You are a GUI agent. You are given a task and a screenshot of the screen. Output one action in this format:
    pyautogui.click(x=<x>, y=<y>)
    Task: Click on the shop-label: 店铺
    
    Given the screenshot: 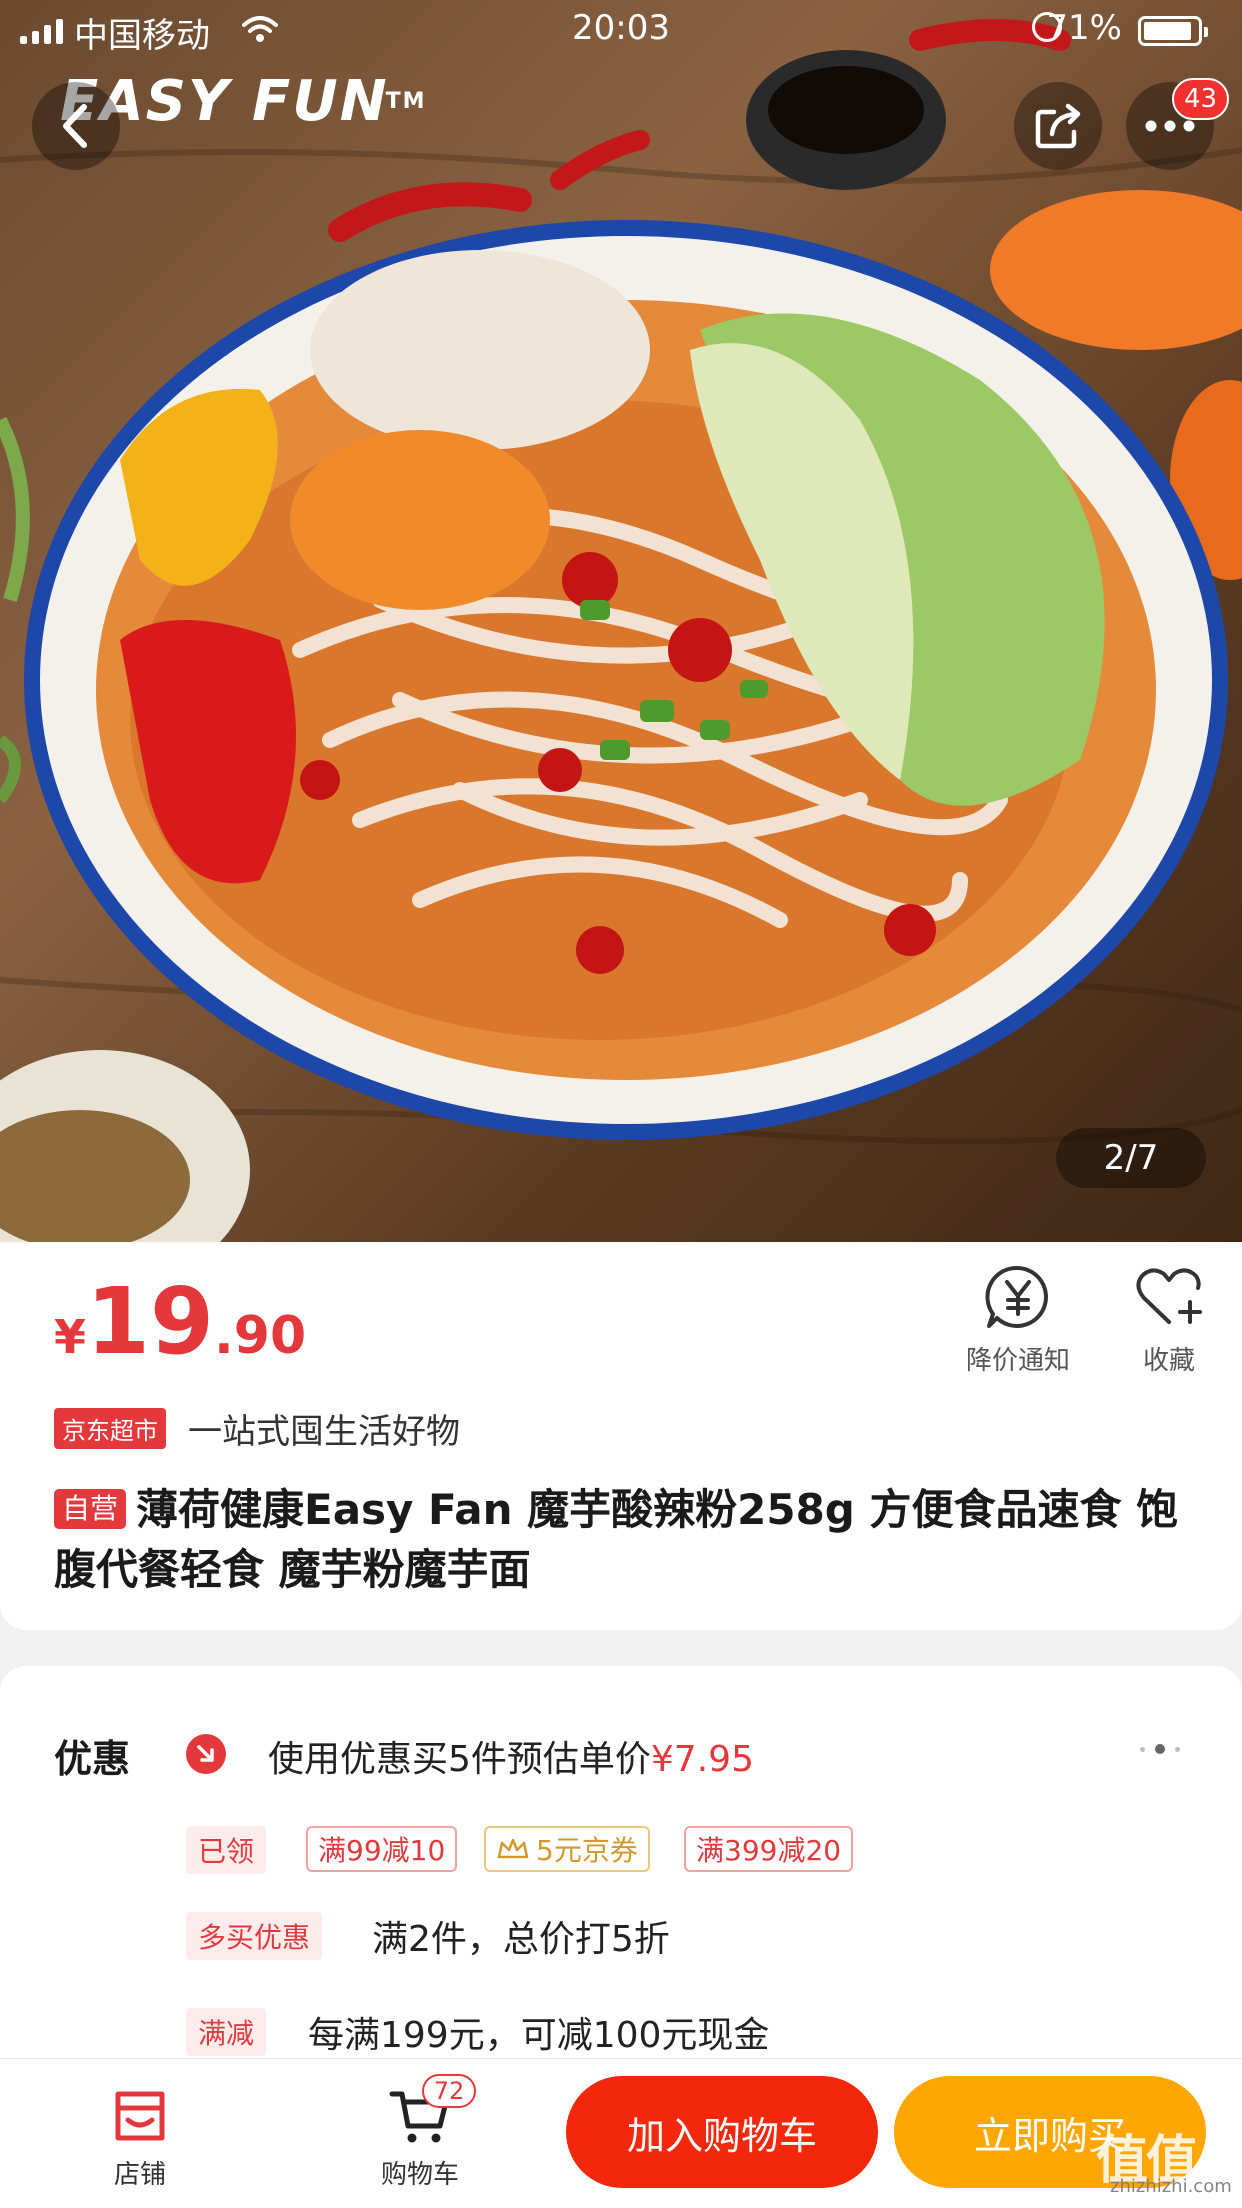 What is the action you would take?
    pyautogui.click(x=139, y=2175)
    